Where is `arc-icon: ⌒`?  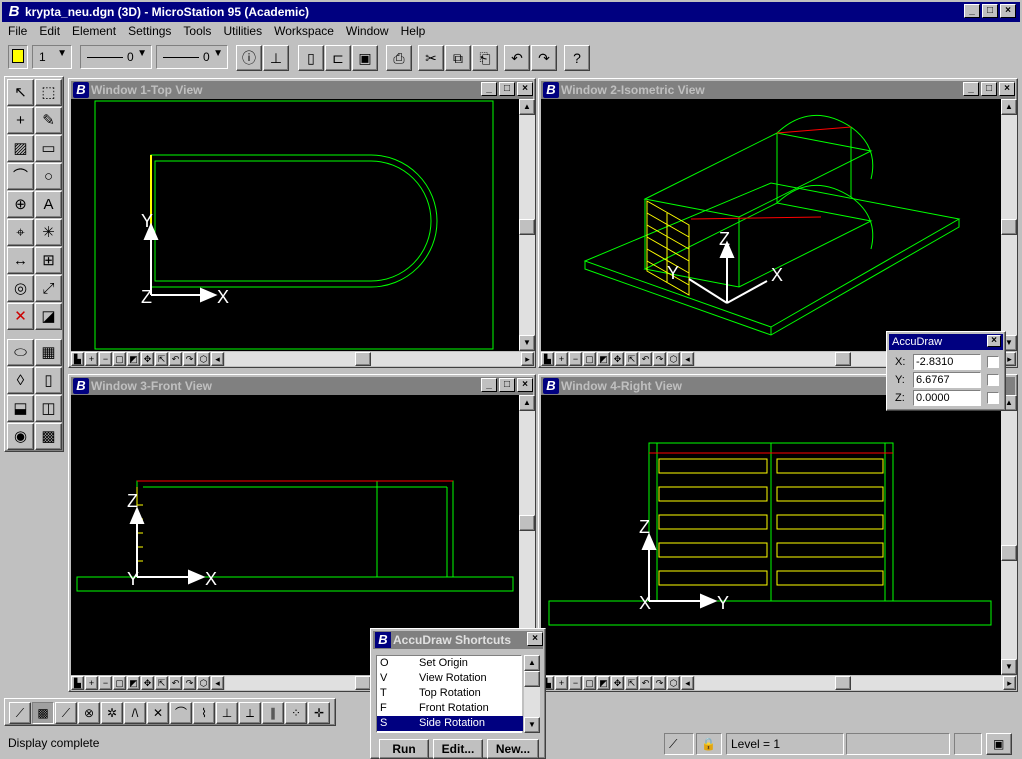
arc-icon: ⌒ is located at coordinates (20, 176).